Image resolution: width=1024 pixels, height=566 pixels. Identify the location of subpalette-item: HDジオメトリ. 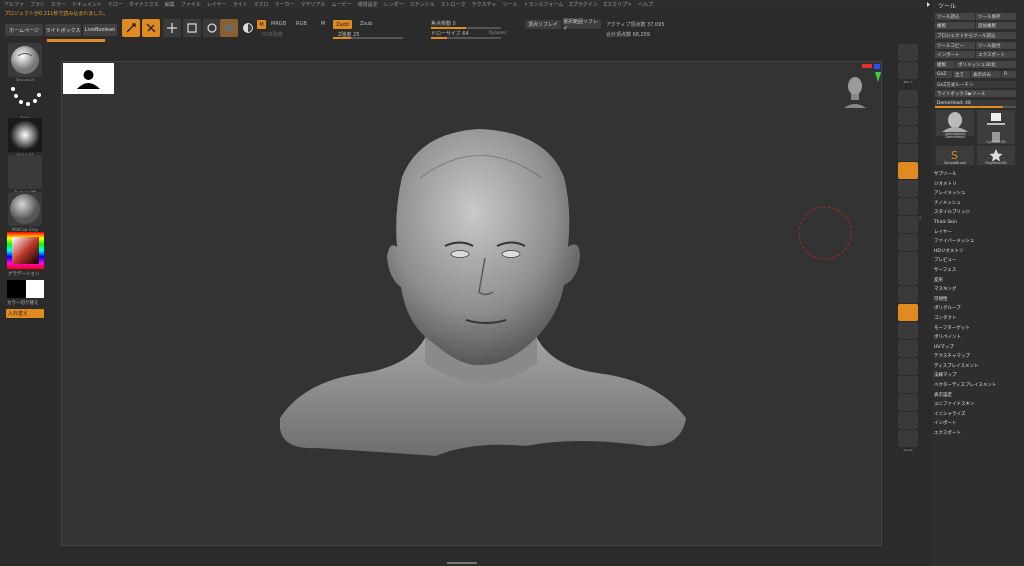
(978, 252).